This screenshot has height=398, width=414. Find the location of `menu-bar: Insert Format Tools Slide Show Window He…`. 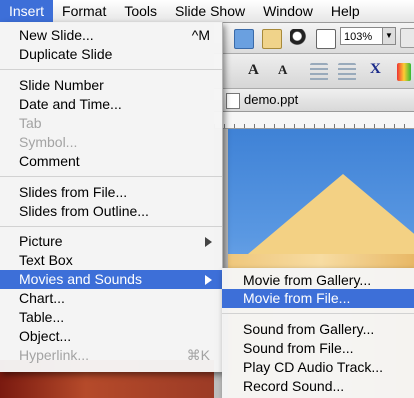

menu-bar: Insert Format Tools Slide Show Window He… is located at coordinates (207, 11).